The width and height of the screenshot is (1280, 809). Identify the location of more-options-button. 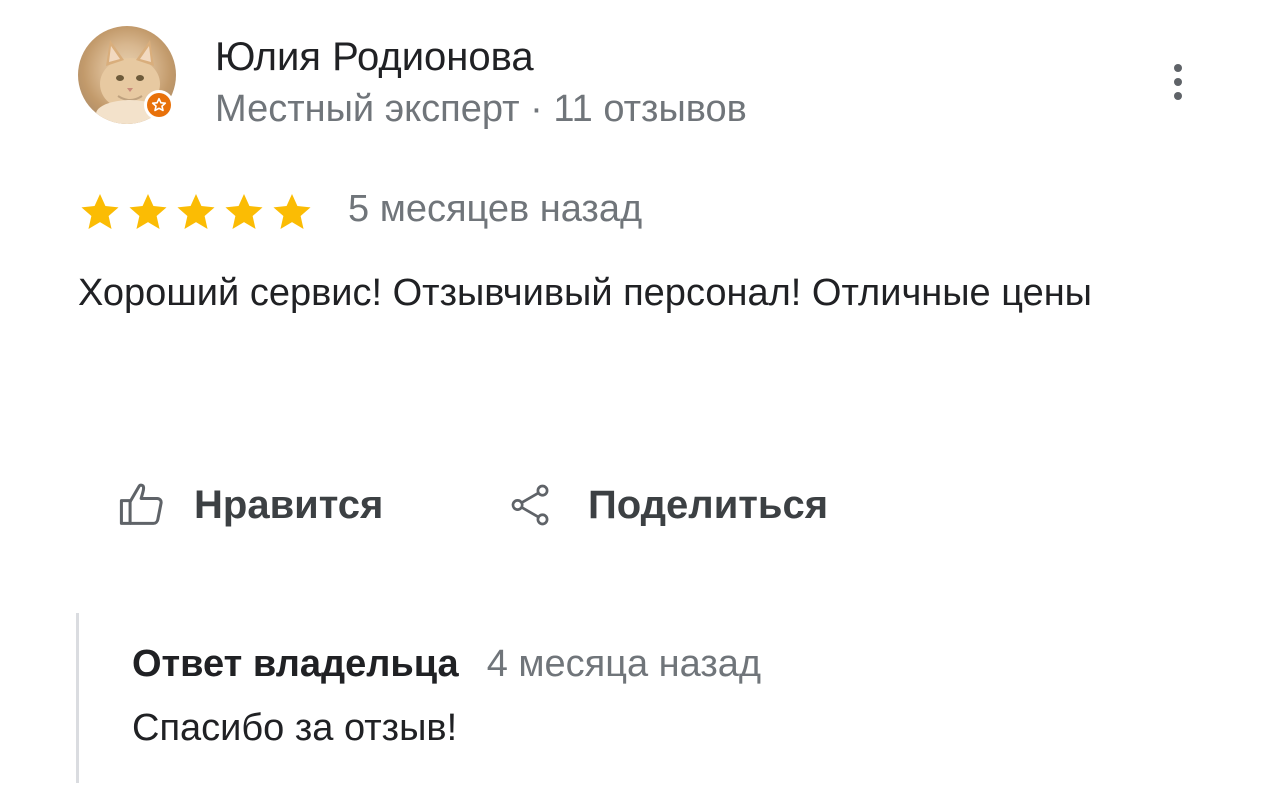
(1178, 82).